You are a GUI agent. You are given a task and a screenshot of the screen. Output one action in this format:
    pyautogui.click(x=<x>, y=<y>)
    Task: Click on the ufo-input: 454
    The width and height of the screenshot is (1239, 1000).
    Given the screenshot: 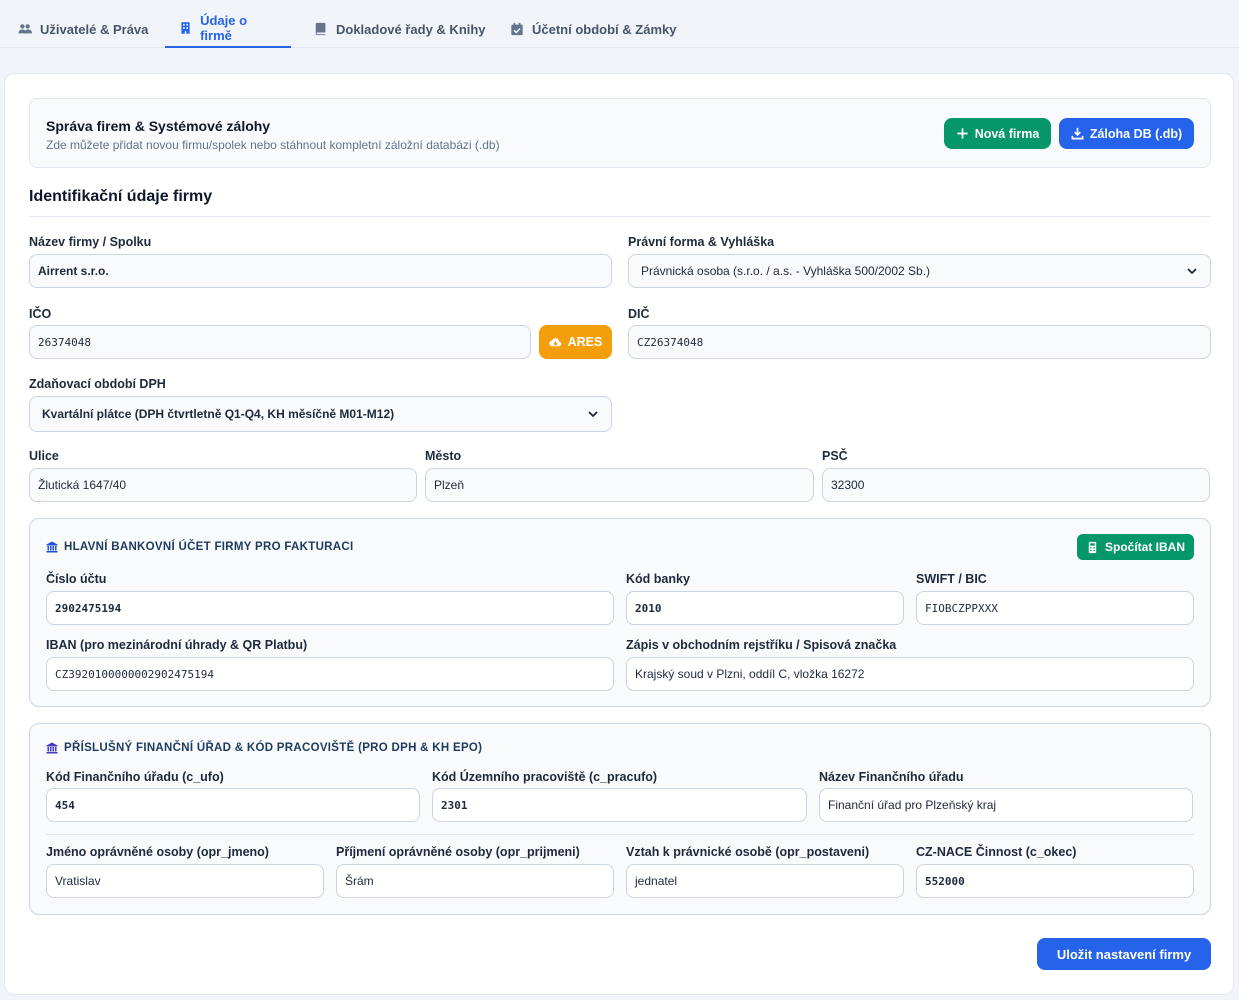 What is the action you would take?
    pyautogui.click(x=233, y=805)
    